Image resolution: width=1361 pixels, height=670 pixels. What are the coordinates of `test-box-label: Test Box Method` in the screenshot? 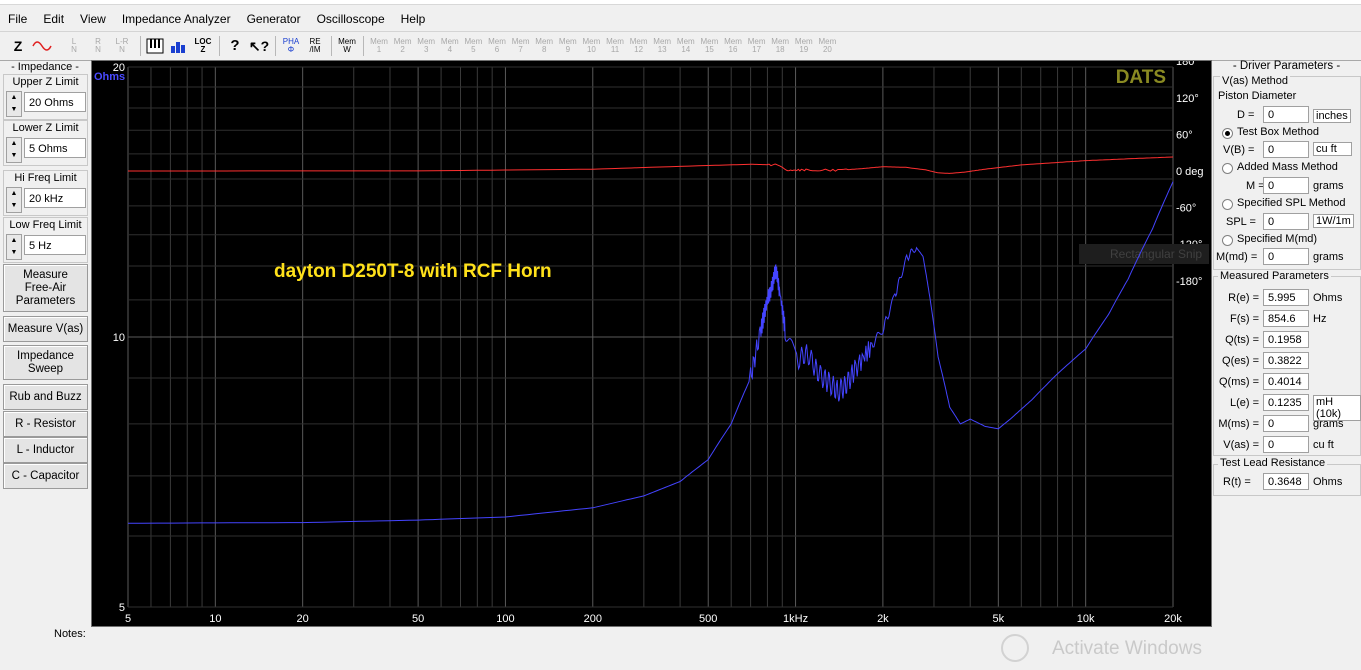 It's located at (1278, 132).